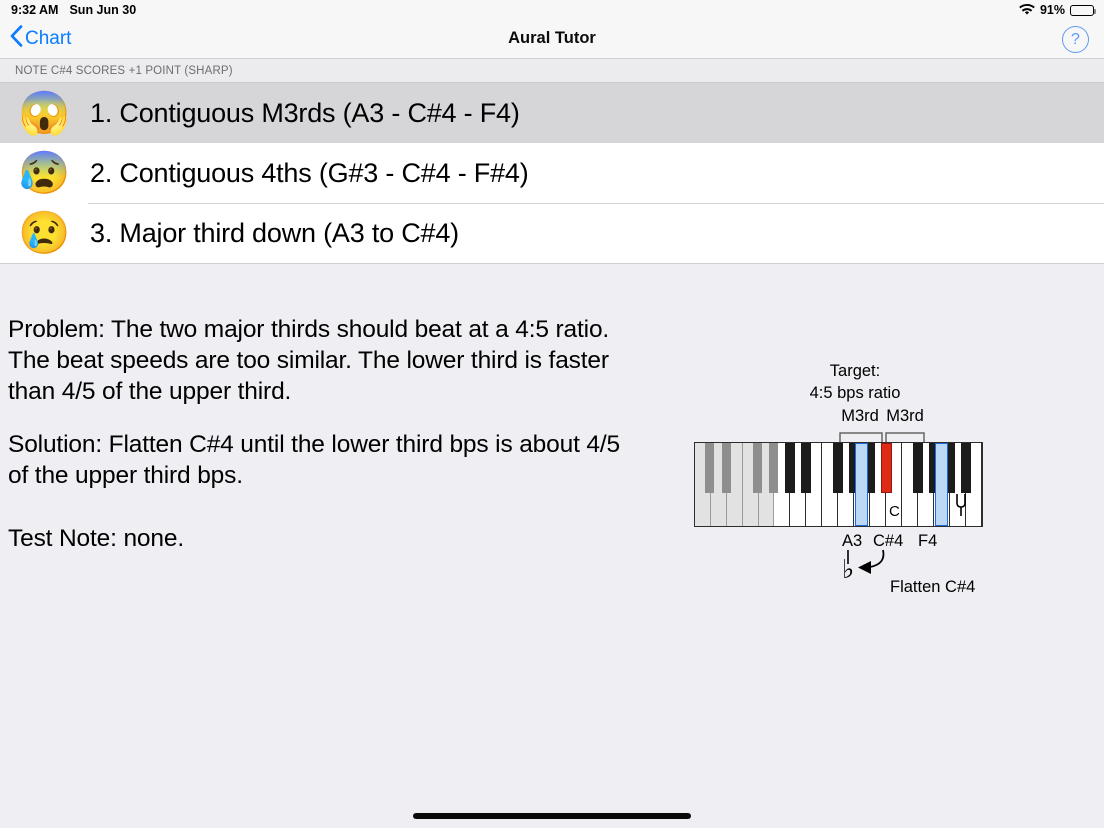 This screenshot has width=1104, height=828. What do you see at coordinates (894, 511) in the screenshot?
I see `key-letter-c: C` at bounding box center [894, 511].